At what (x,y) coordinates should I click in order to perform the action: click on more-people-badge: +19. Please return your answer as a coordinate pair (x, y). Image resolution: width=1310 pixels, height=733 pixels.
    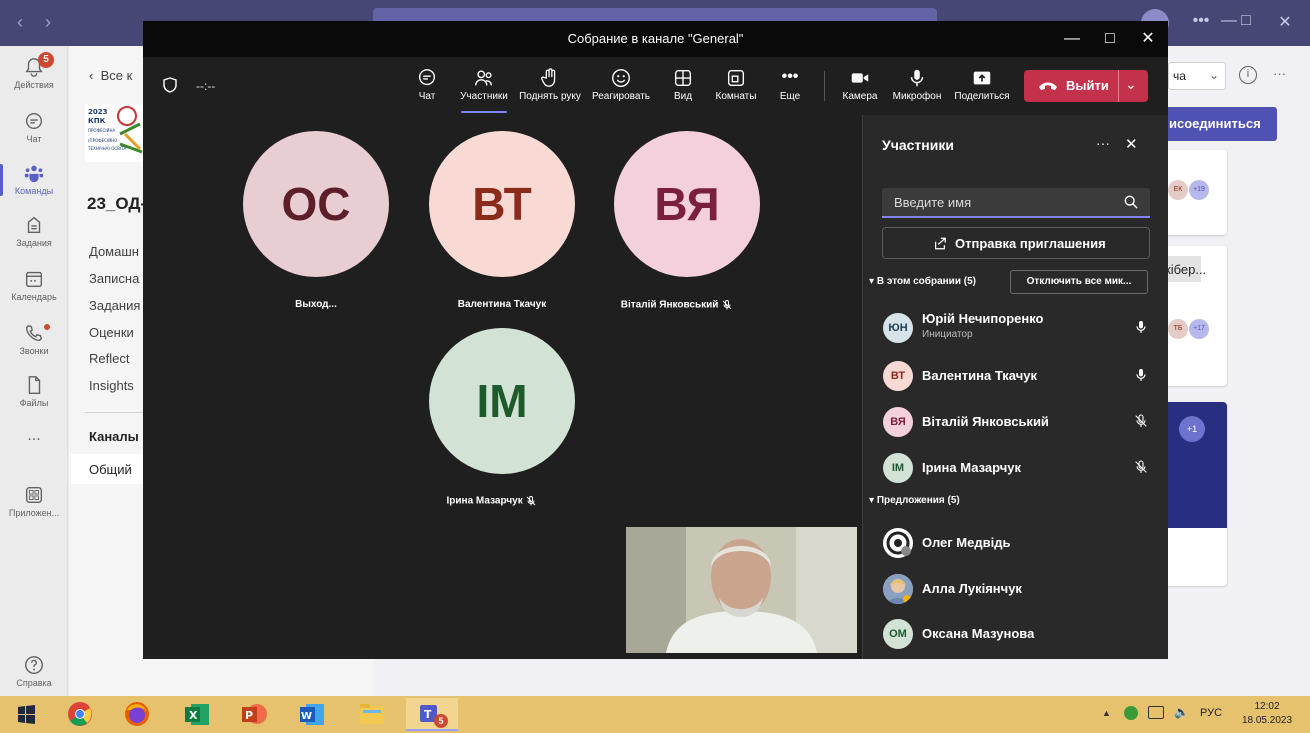
    Looking at the image, I should click on (1199, 190).